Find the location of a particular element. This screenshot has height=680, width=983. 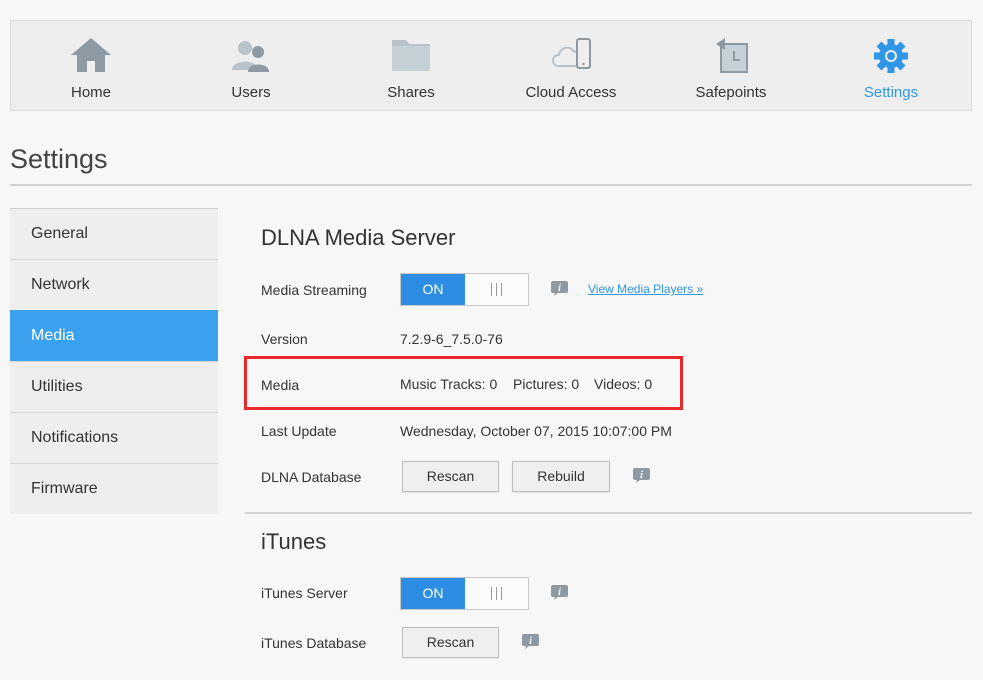

itunes-rescan-button: Rescan is located at coordinates (450, 642).